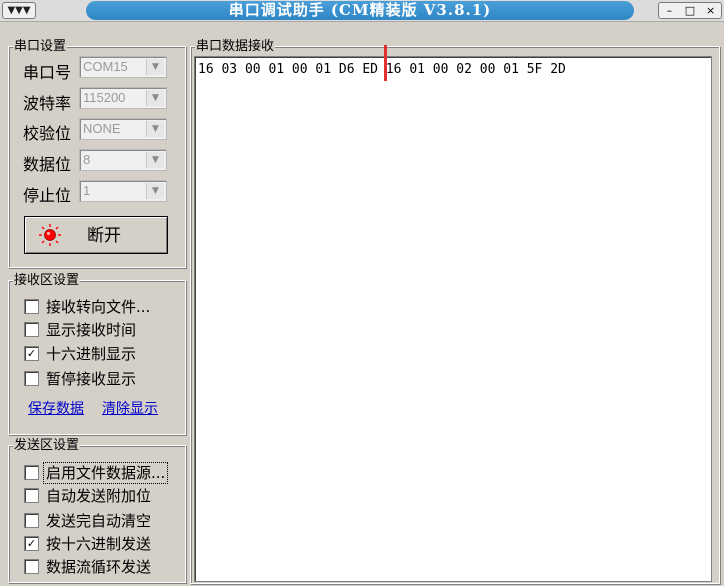  I want to click on pause-recv-label: 暂停接收显示, so click(91, 379).